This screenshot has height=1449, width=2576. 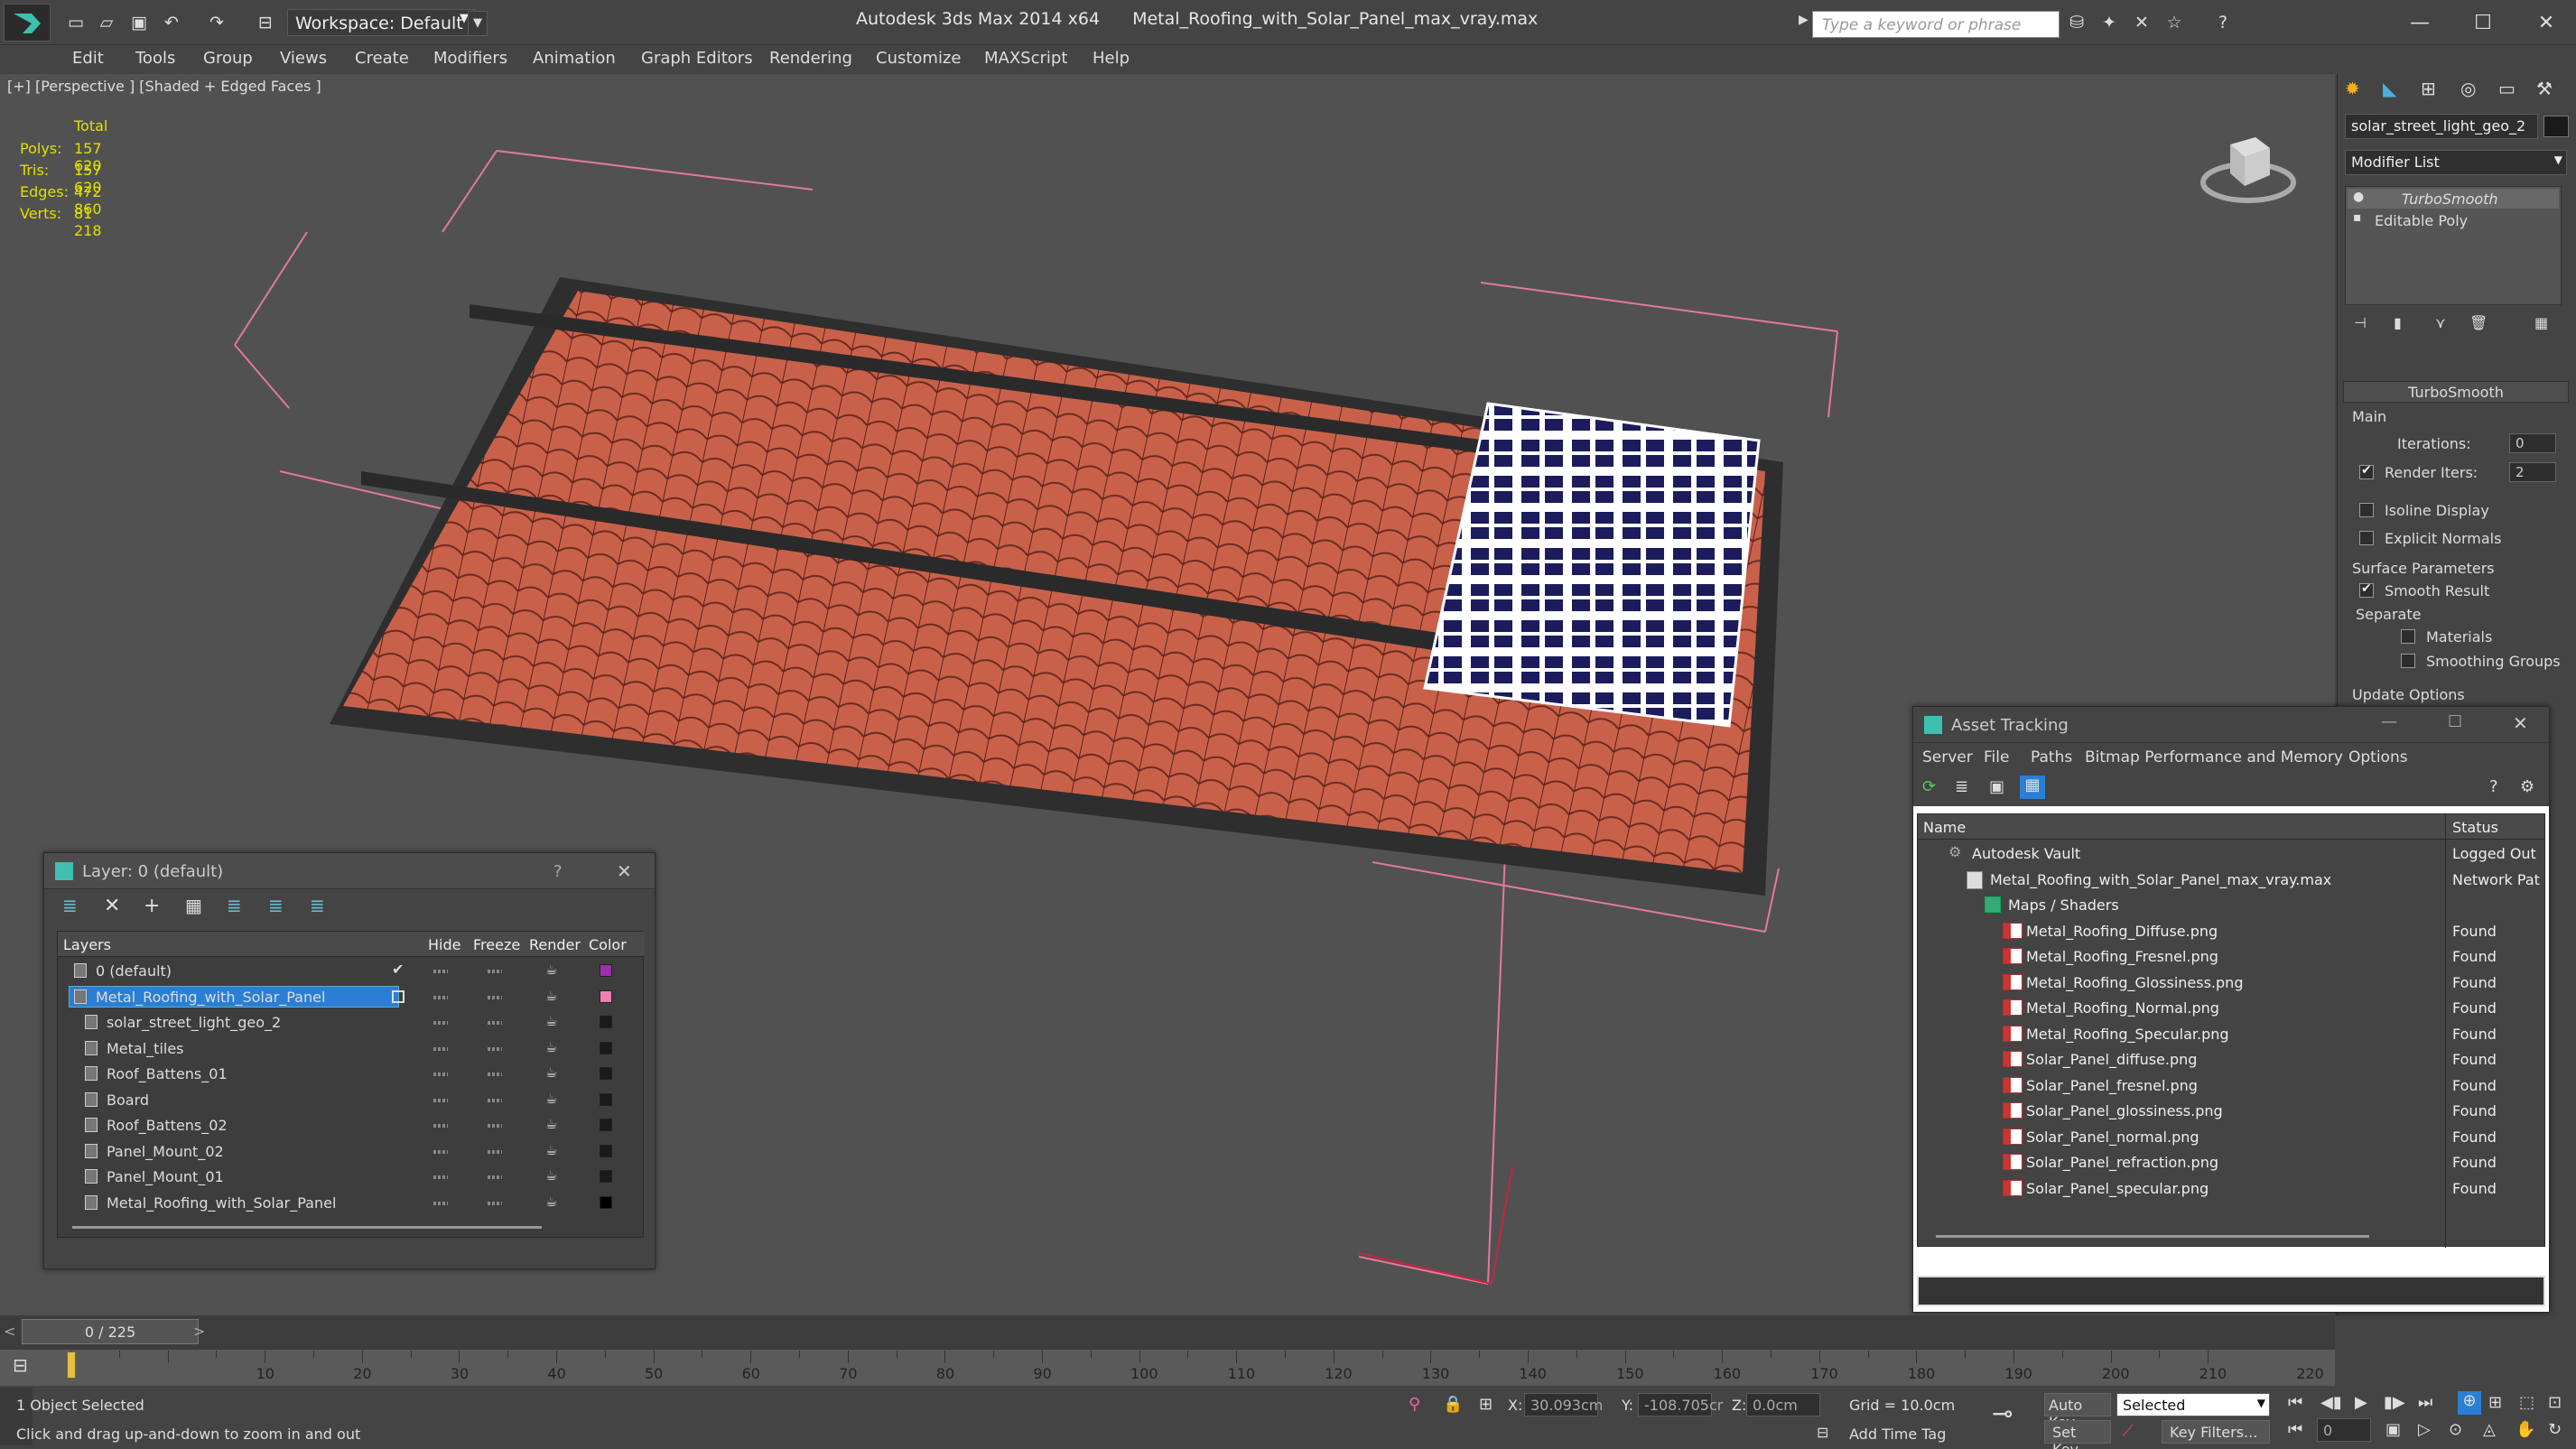 What do you see at coordinates (555, 944) in the screenshot?
I see `col-render: Render` at bounding box center [555, 944].